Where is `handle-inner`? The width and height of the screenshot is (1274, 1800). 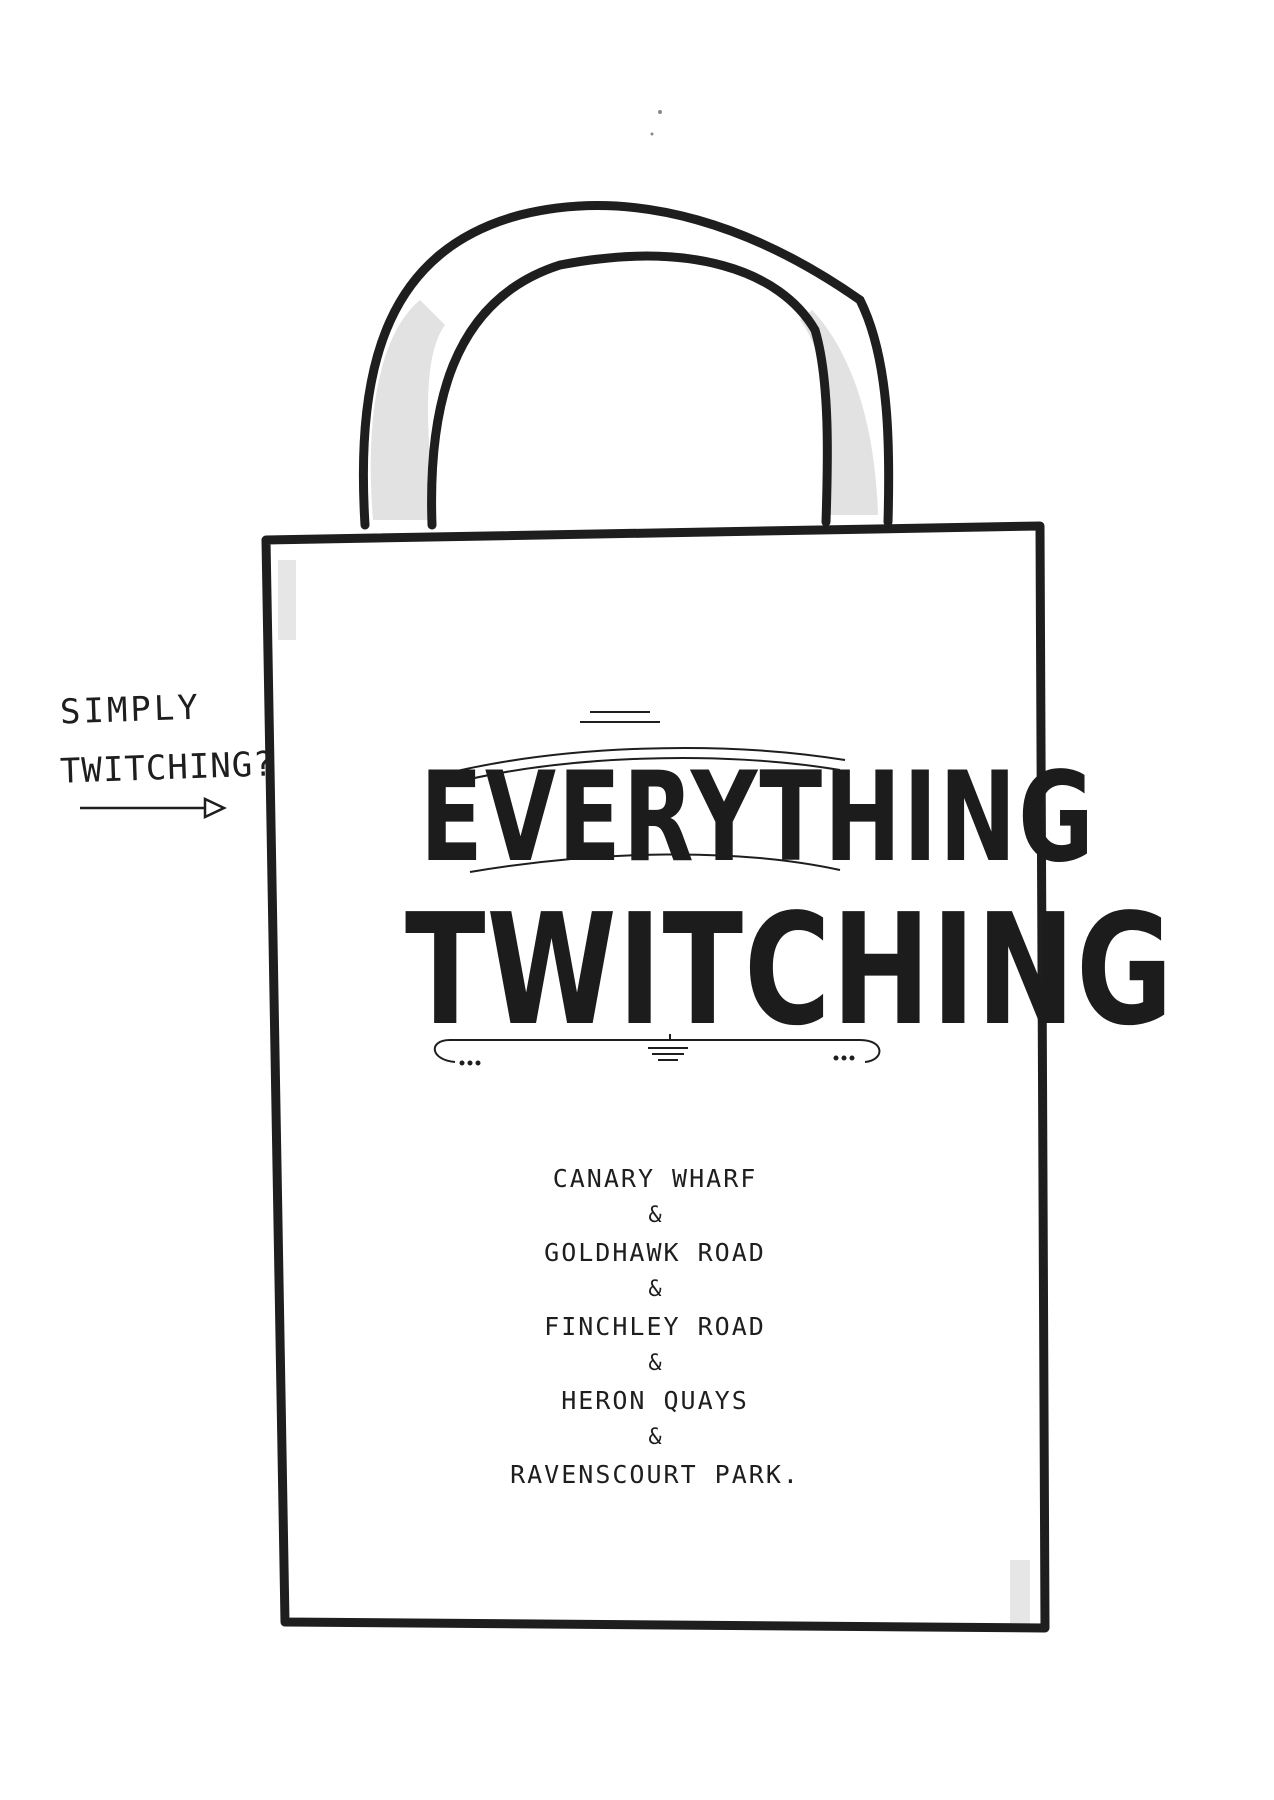 handle-inner is located at coordinates (629, 390).